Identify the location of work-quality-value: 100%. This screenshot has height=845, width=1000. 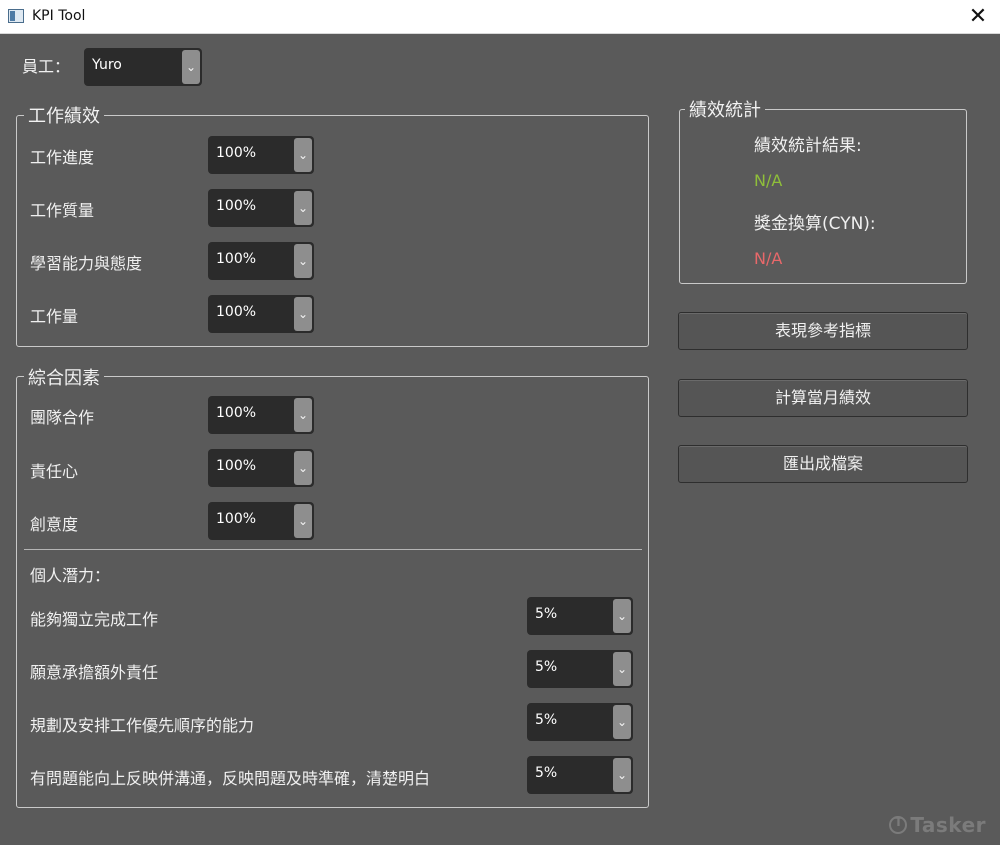
(236, 206).